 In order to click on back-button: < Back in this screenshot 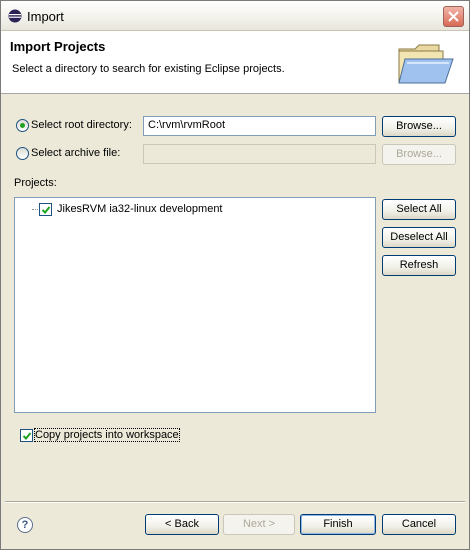, I will do `click(182, 524)`.